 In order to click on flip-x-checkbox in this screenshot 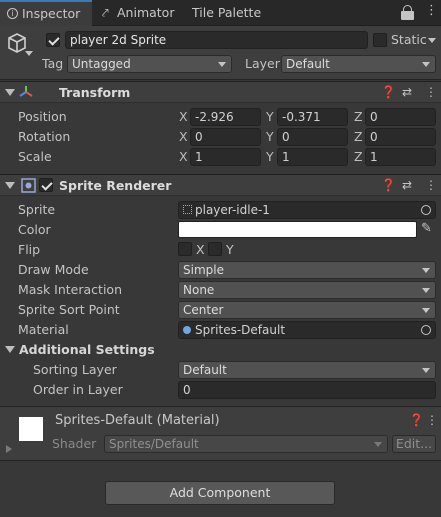, I will do `click(185, 249)`.